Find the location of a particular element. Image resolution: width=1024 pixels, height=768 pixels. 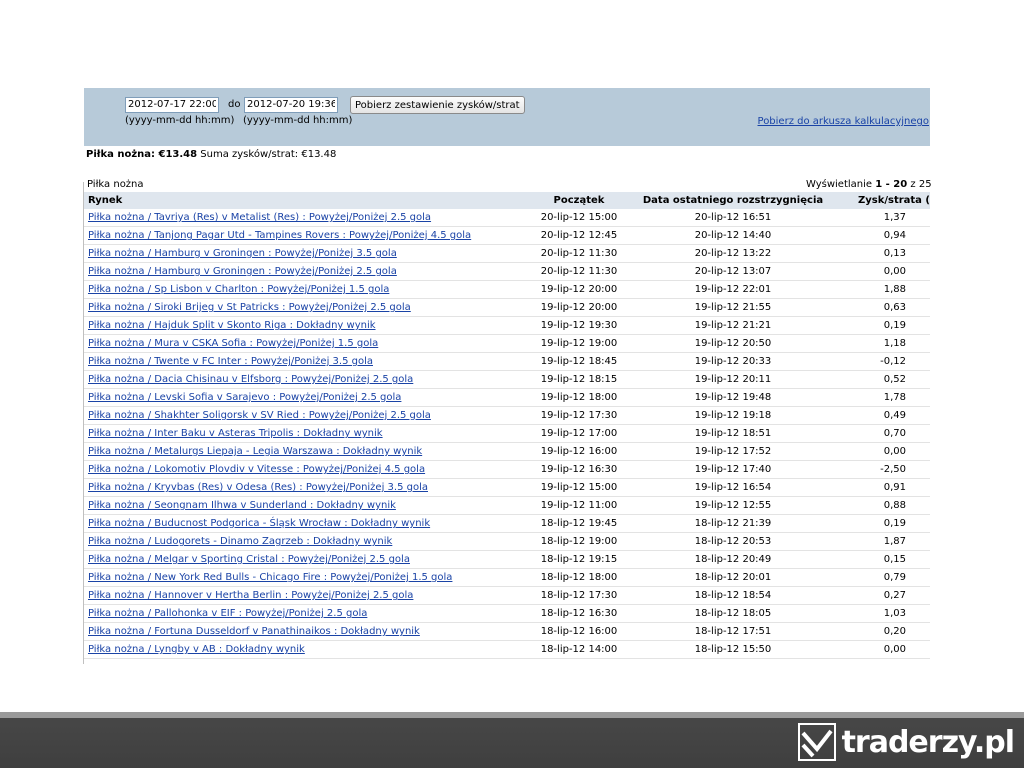

column-header-start: Początek is located at coordinates (579, 200).